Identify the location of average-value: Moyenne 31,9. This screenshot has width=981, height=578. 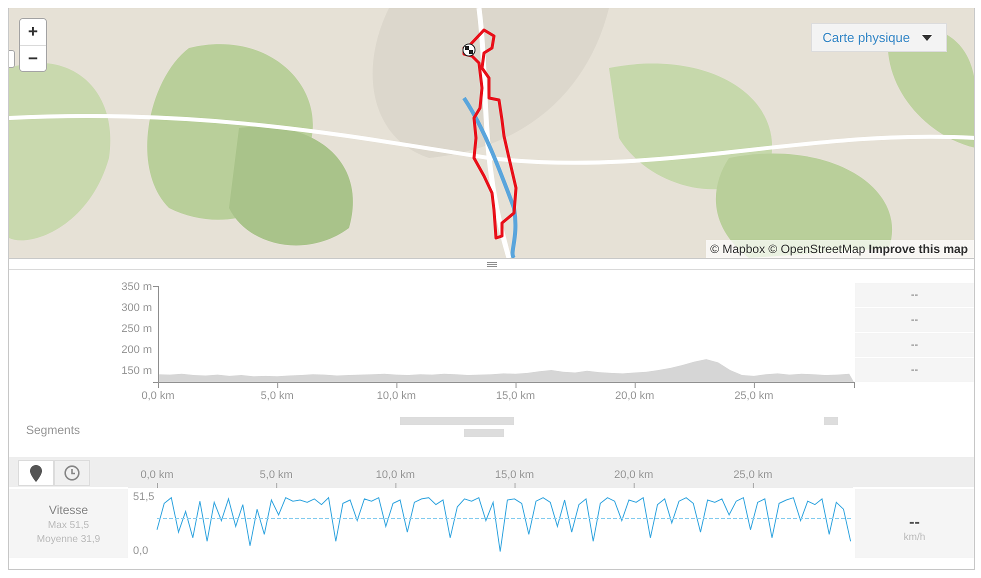
(68, 539).